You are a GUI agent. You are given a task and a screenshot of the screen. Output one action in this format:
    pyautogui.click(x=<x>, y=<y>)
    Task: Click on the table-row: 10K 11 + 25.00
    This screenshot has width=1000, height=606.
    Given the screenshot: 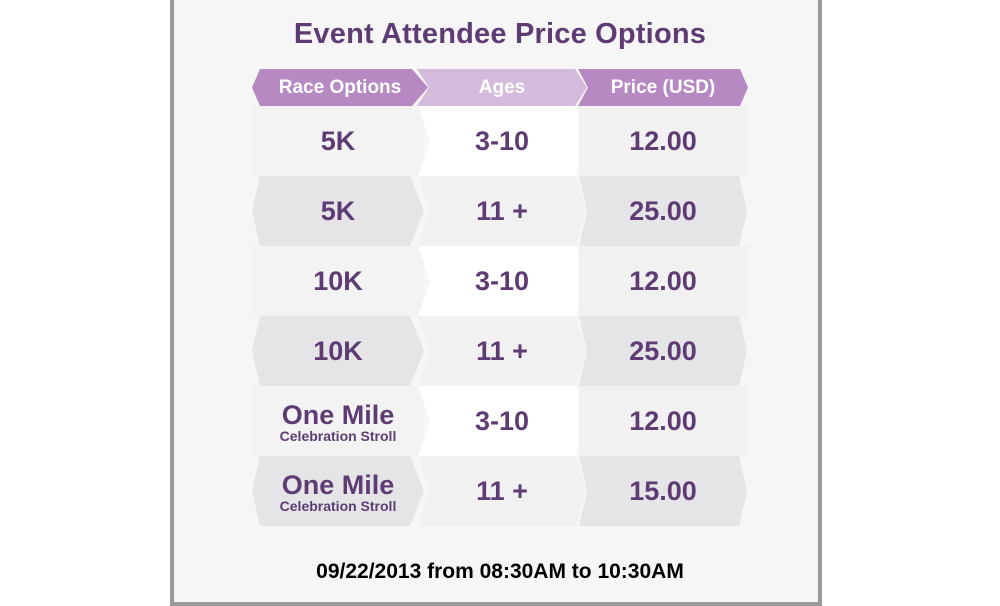 What is the action you would take?
    pyautogui.click(x=500, y=351)
    